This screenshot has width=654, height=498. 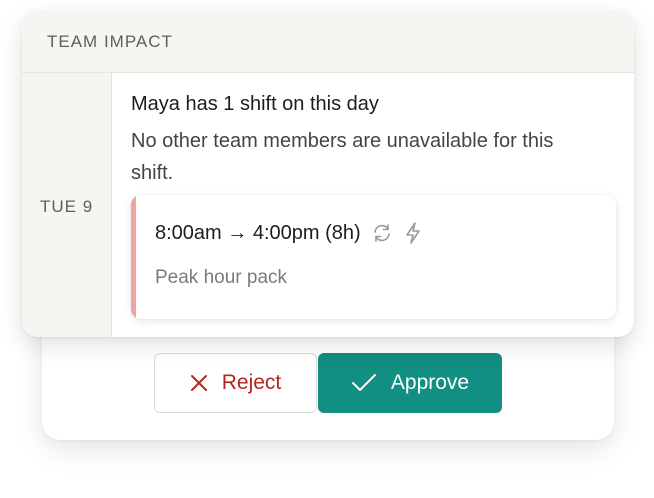 I want to click on approve-button: Approve, so click(x=410, y=383).